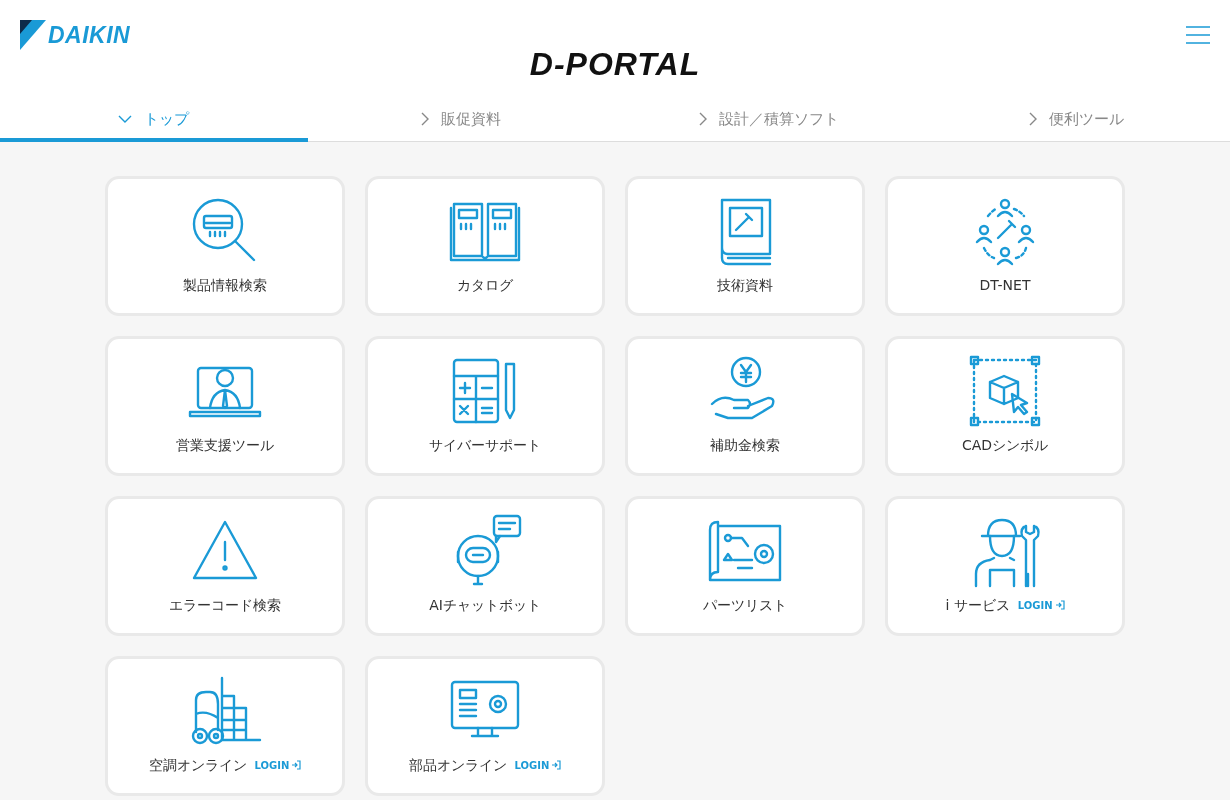 This screenshot has height=800, width=1230. I want to click on nav-tab: 設計／積算ソフト, so click(769, 121).